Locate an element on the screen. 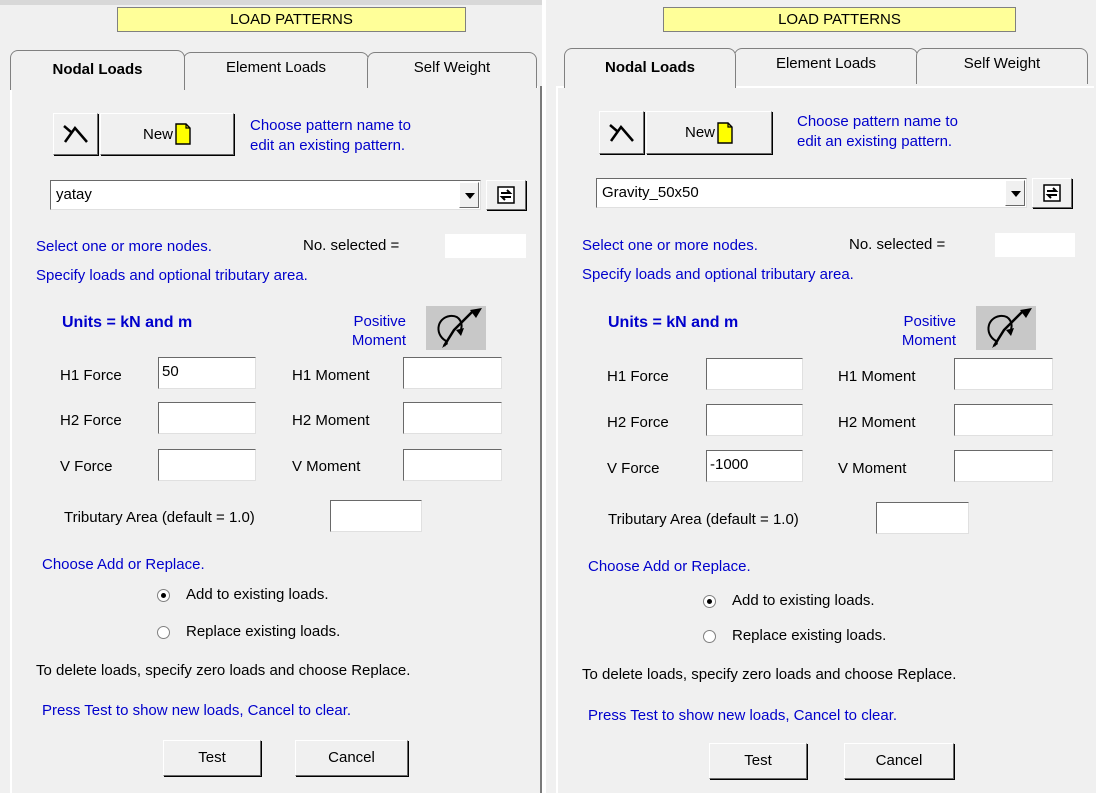  pattern-value: Gravity_50x50 is located at coordinates (650, 192).